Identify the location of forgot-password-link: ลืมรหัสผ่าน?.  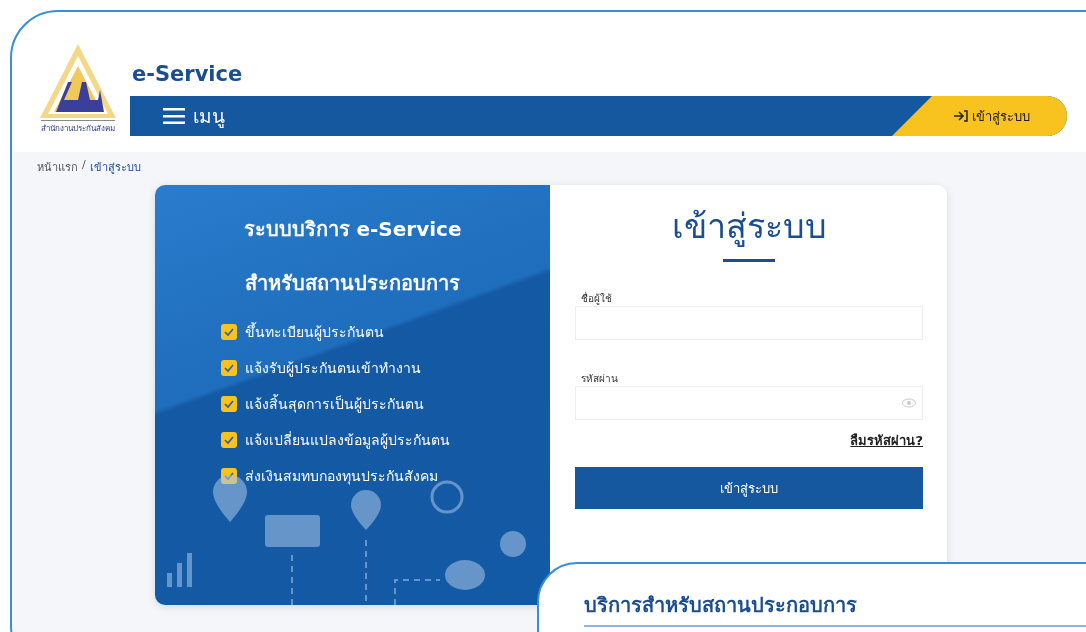
(886, 440).